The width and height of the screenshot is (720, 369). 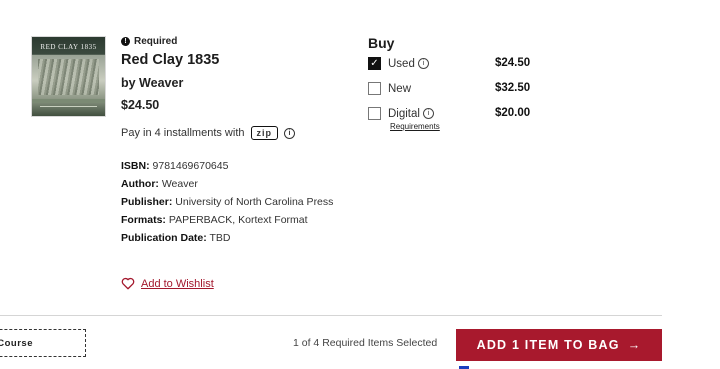 I want to click on alert-icon: !, so click(x=125, y=41).